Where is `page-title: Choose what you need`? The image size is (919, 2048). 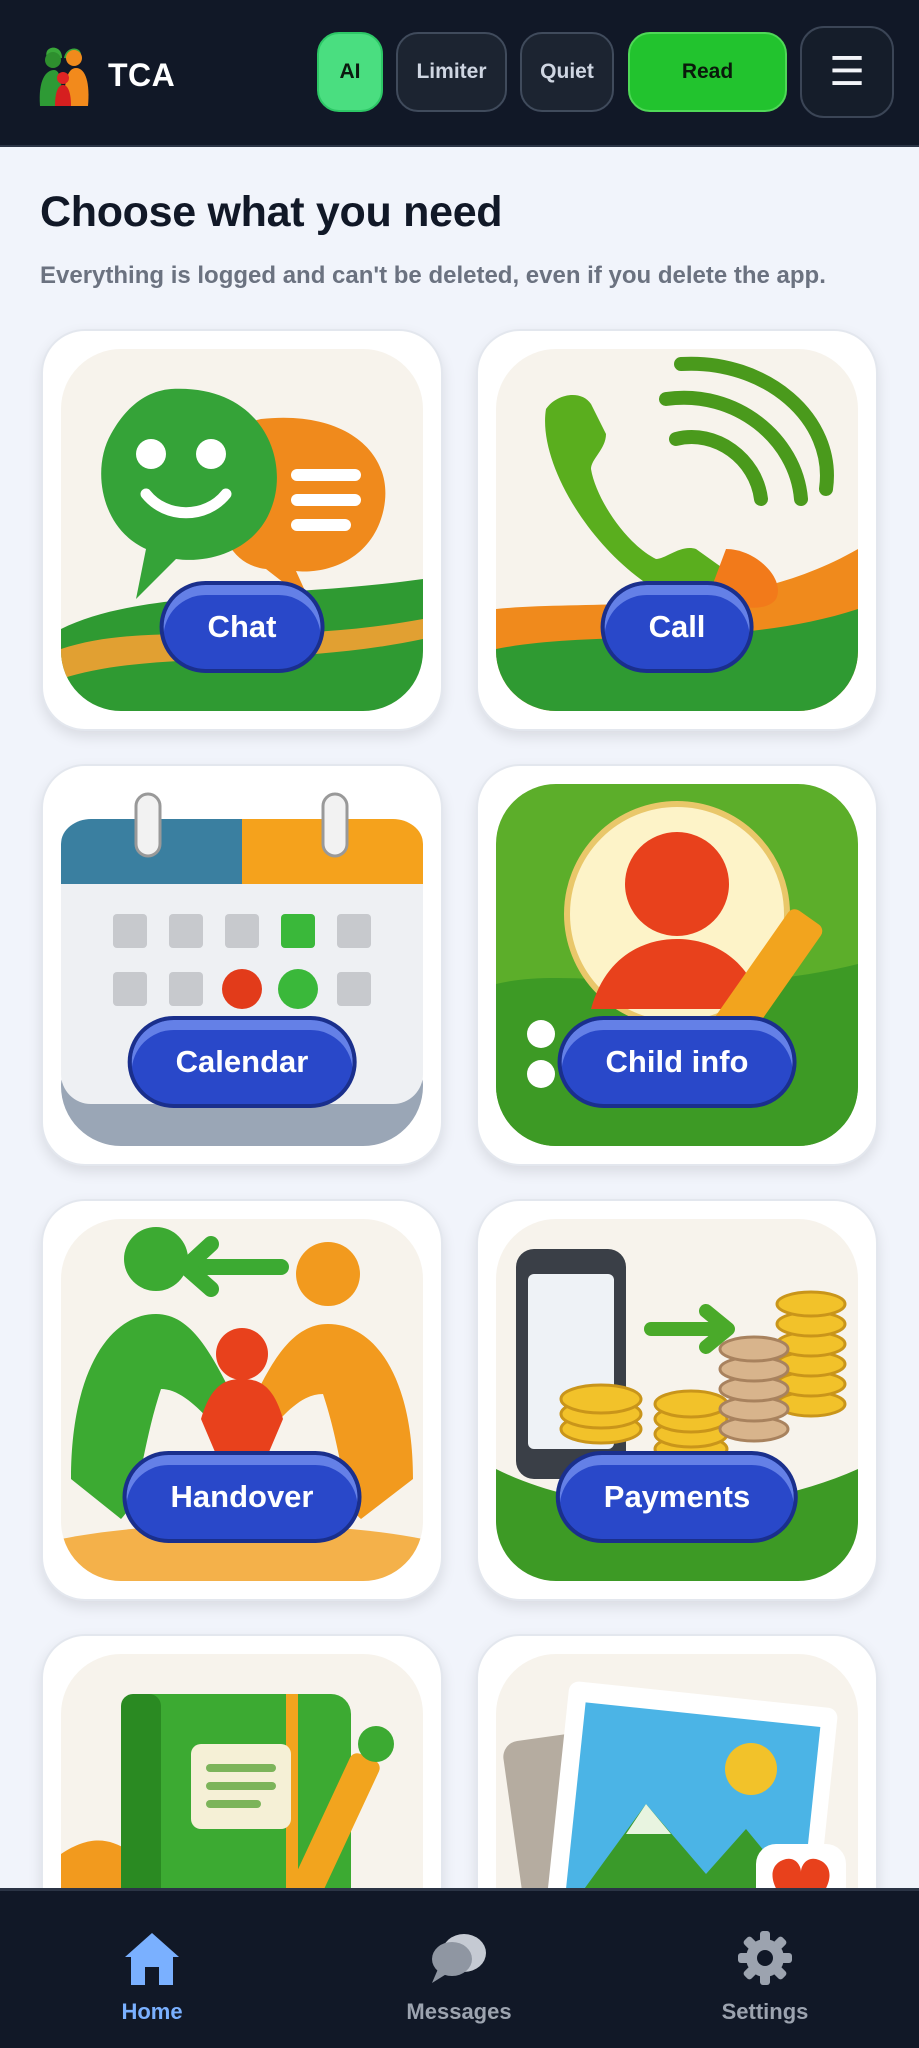
page-title: Choose what you need is located at coordinates (271, 212).